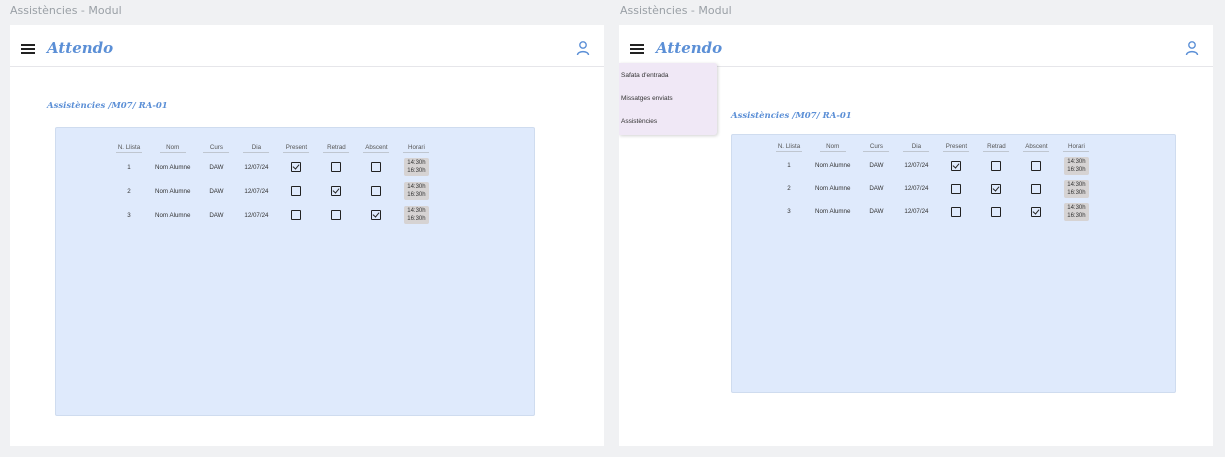  What do you see at coordinates (639, 121) in the screenshot?
I see `drawer-item-attendance: Assistències` at bounding box center [639, 121].